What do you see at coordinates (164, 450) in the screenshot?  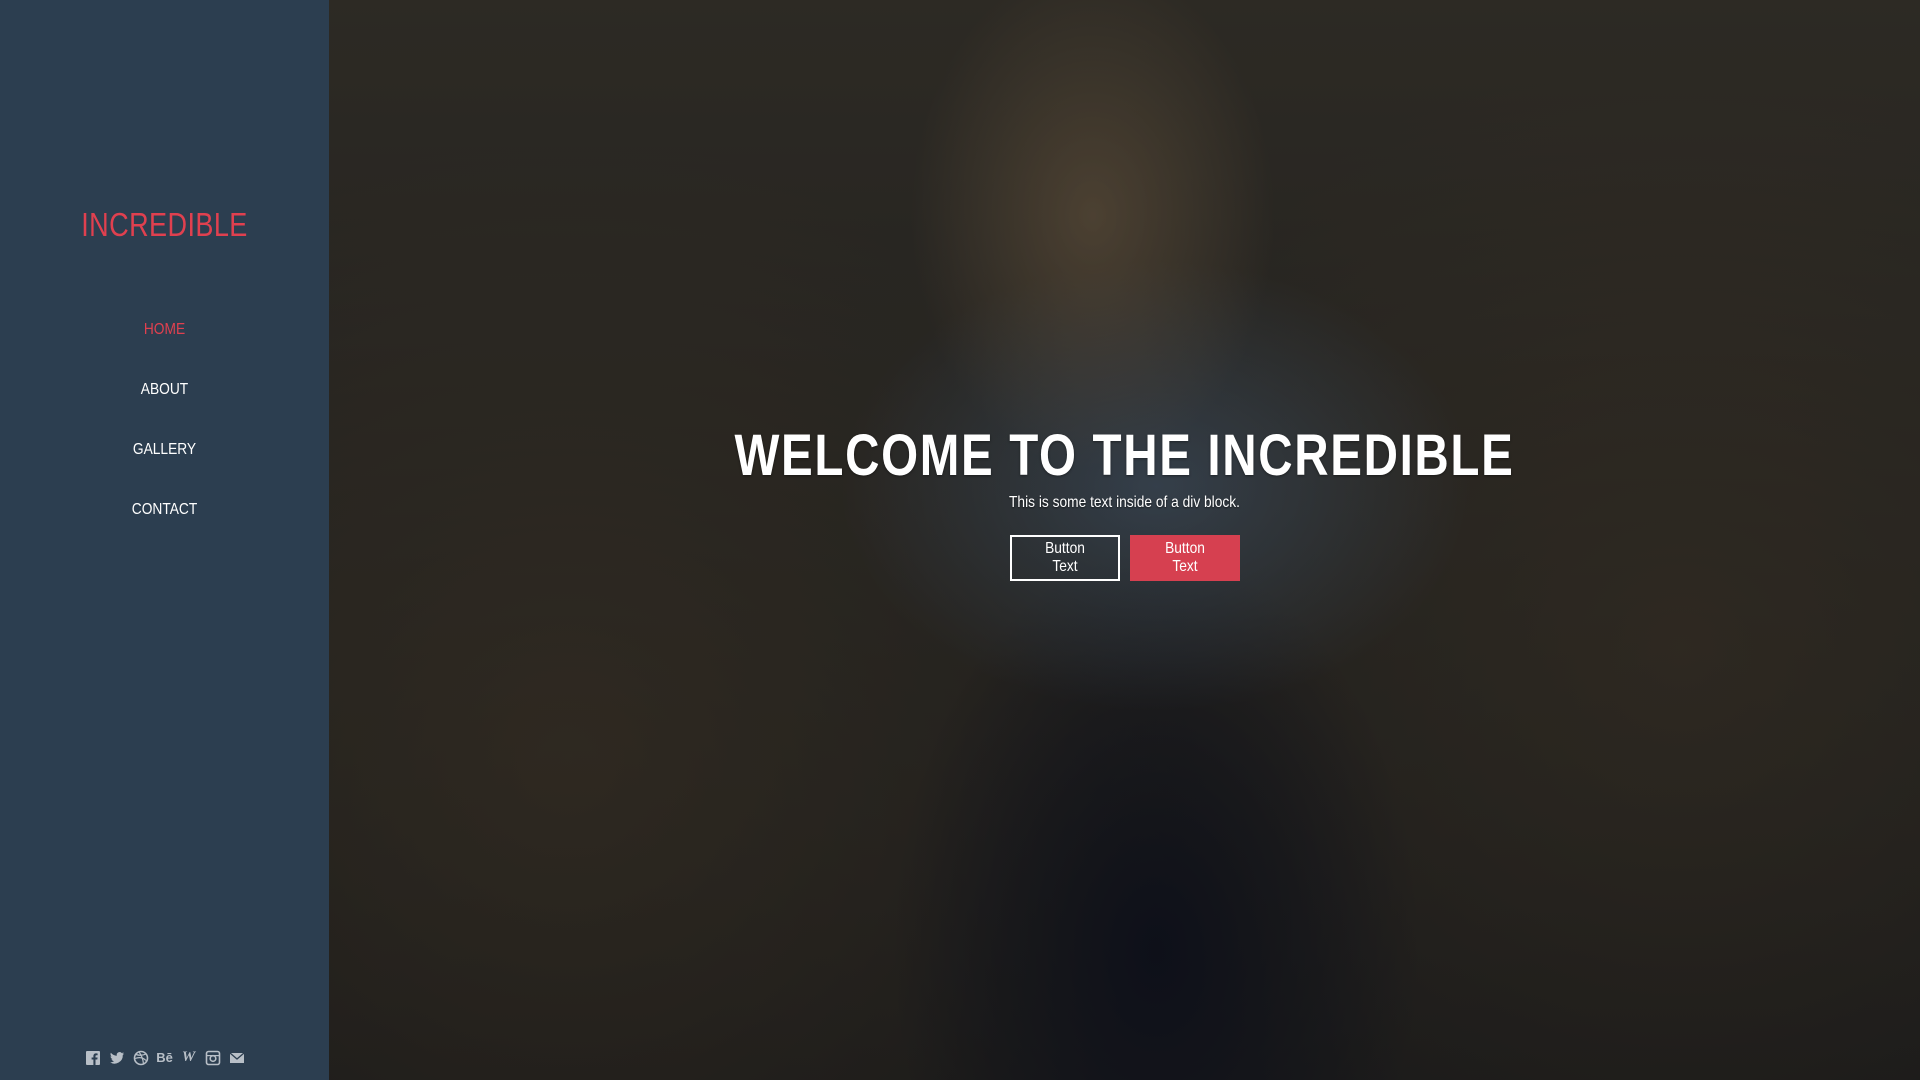 I see `nav-item-gallery: GALLERY` at bounding box center [164, 450].